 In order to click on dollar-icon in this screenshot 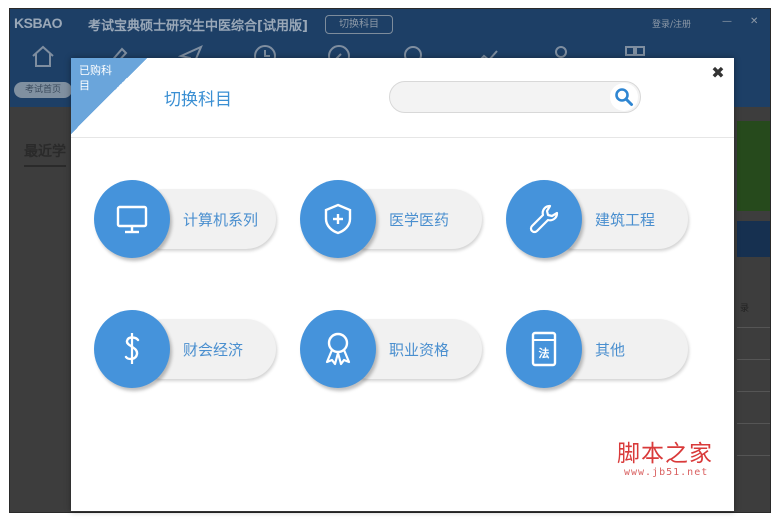, I will do `click(132, 348)`.